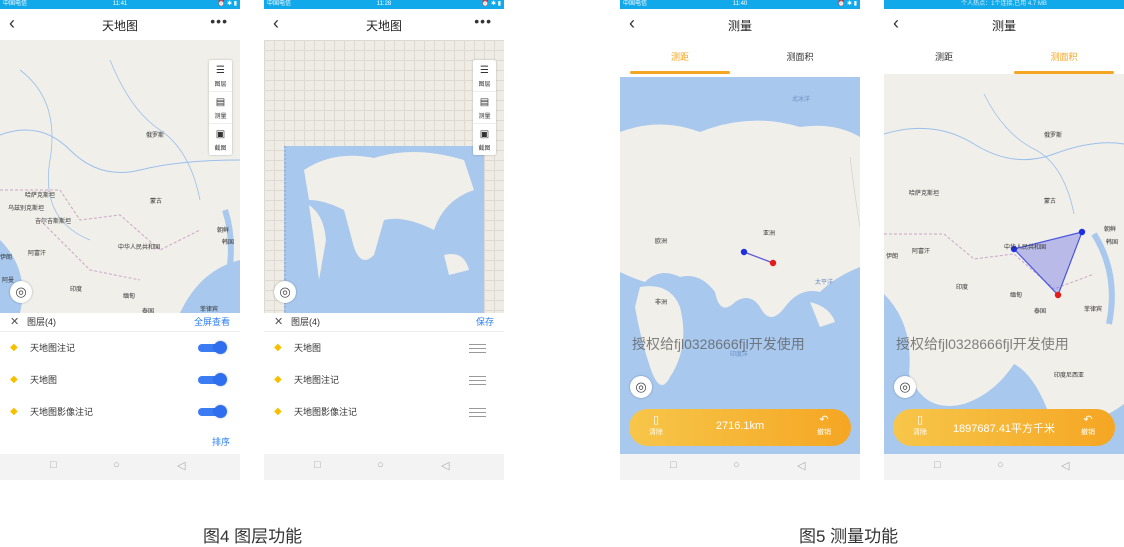 The width and height of the screenshot is (1124, 547). Describe the element at coordinates (223, 231) in the screenshot. I see `map-label: 朝鲜` at that location.